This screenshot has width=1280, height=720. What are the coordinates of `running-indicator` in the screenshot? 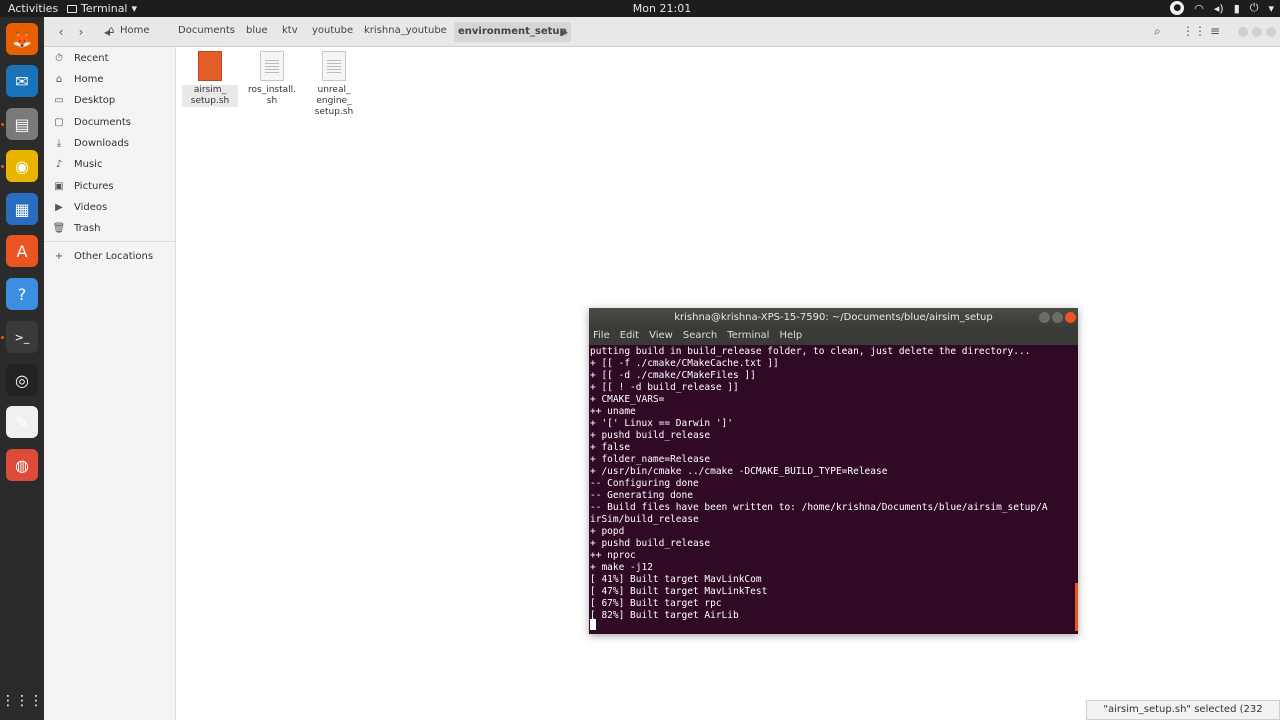 It's located at (2, 124).